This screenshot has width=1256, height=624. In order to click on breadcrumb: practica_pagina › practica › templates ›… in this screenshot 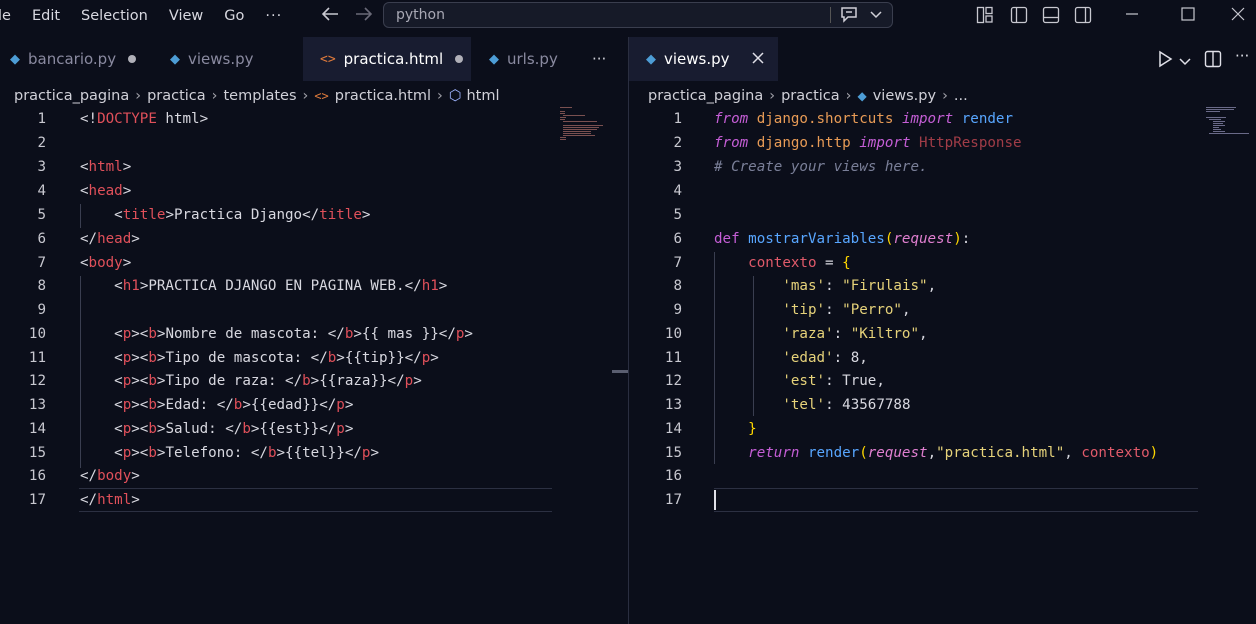, I will do `click(257, 96)`.